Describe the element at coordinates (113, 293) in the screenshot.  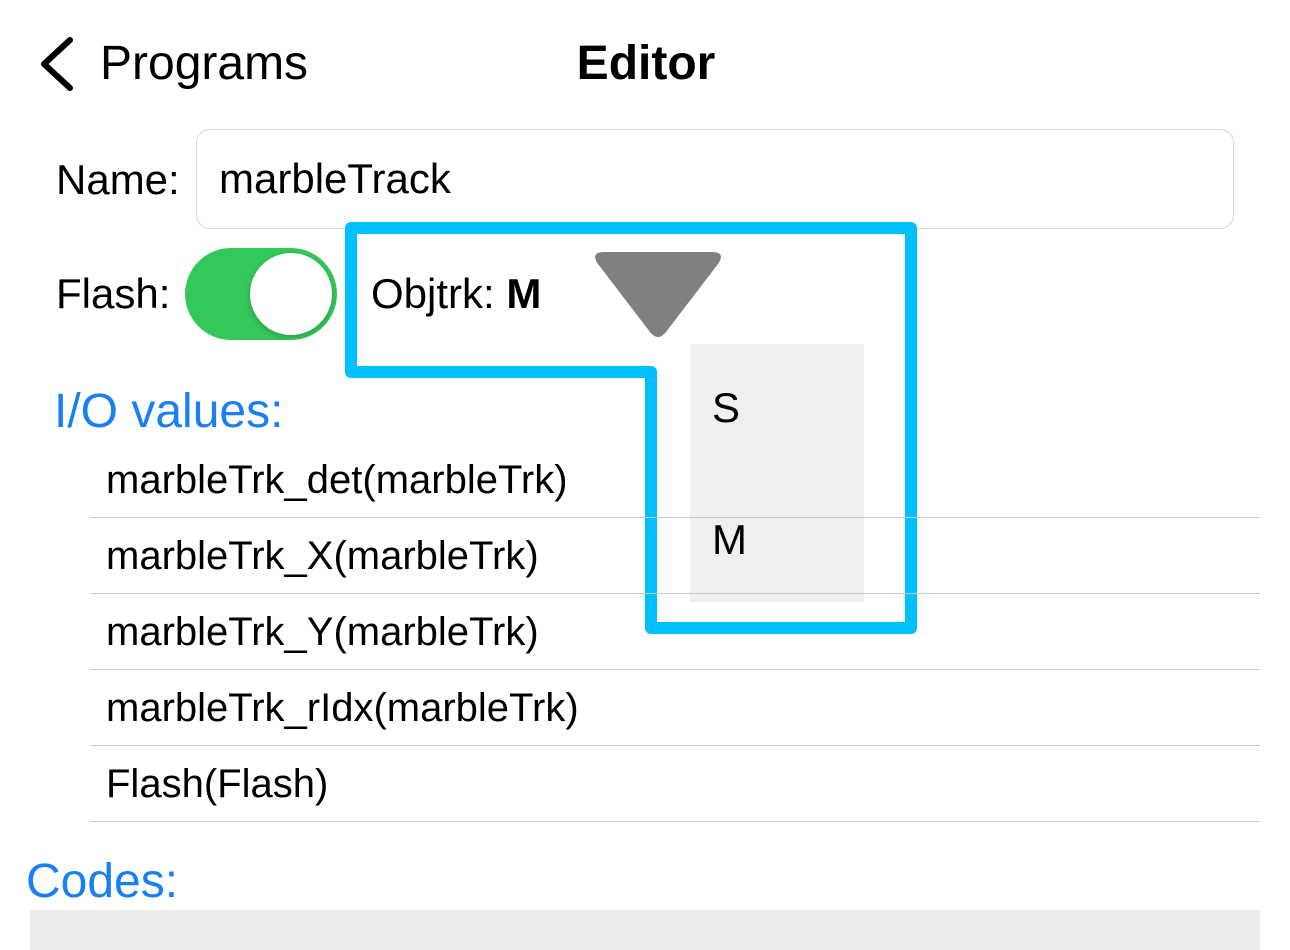
I see `flash-label: Flash:` at that location.